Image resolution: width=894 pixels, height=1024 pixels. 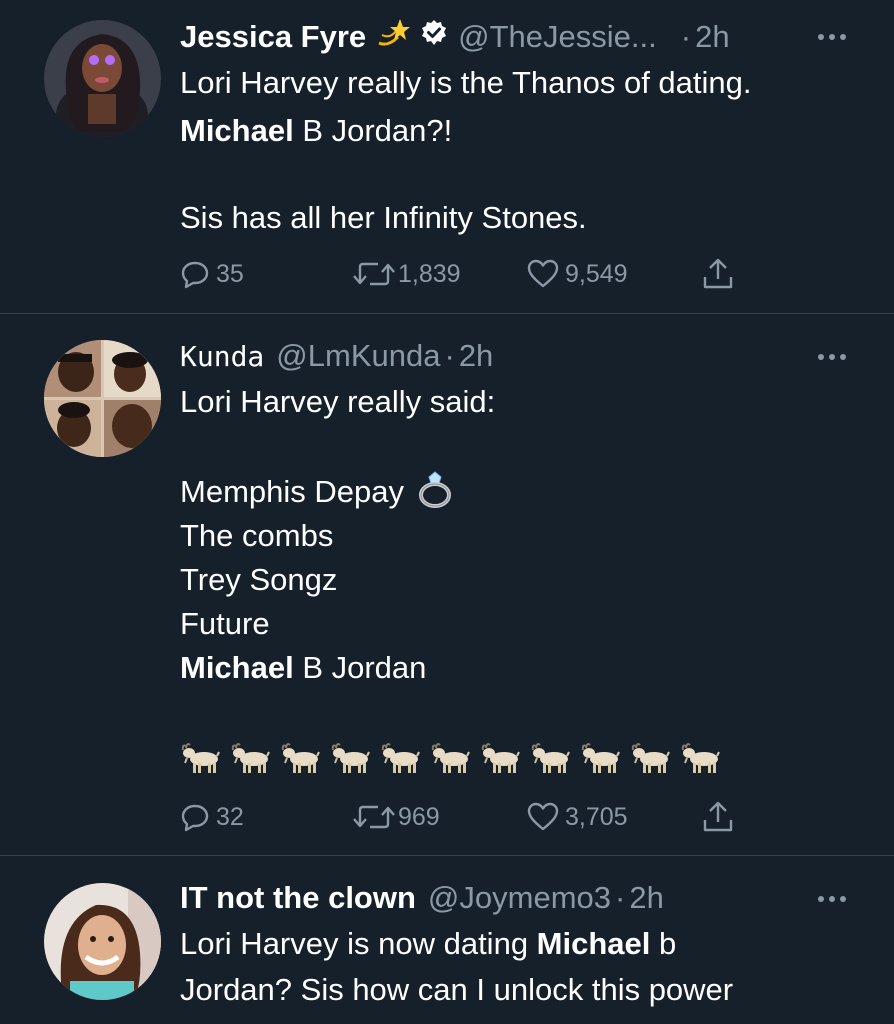 What do you see at coordinates (383, 217) in the screenshot?
I see `tweet-text-line: Sis has all her Infinity Stones.` at bounding box center [383, 217].